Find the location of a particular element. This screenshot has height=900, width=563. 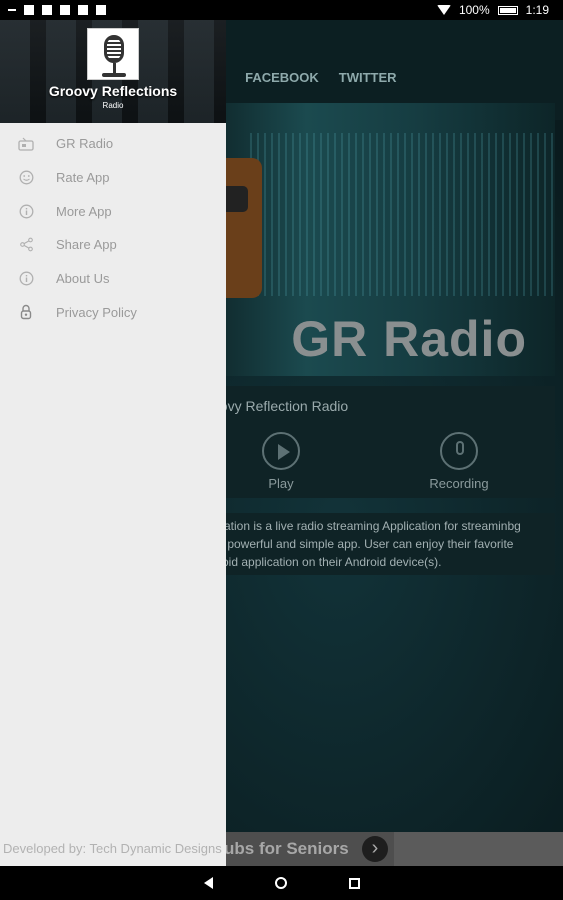

play-label: Play is located at coordinates (281, 483).